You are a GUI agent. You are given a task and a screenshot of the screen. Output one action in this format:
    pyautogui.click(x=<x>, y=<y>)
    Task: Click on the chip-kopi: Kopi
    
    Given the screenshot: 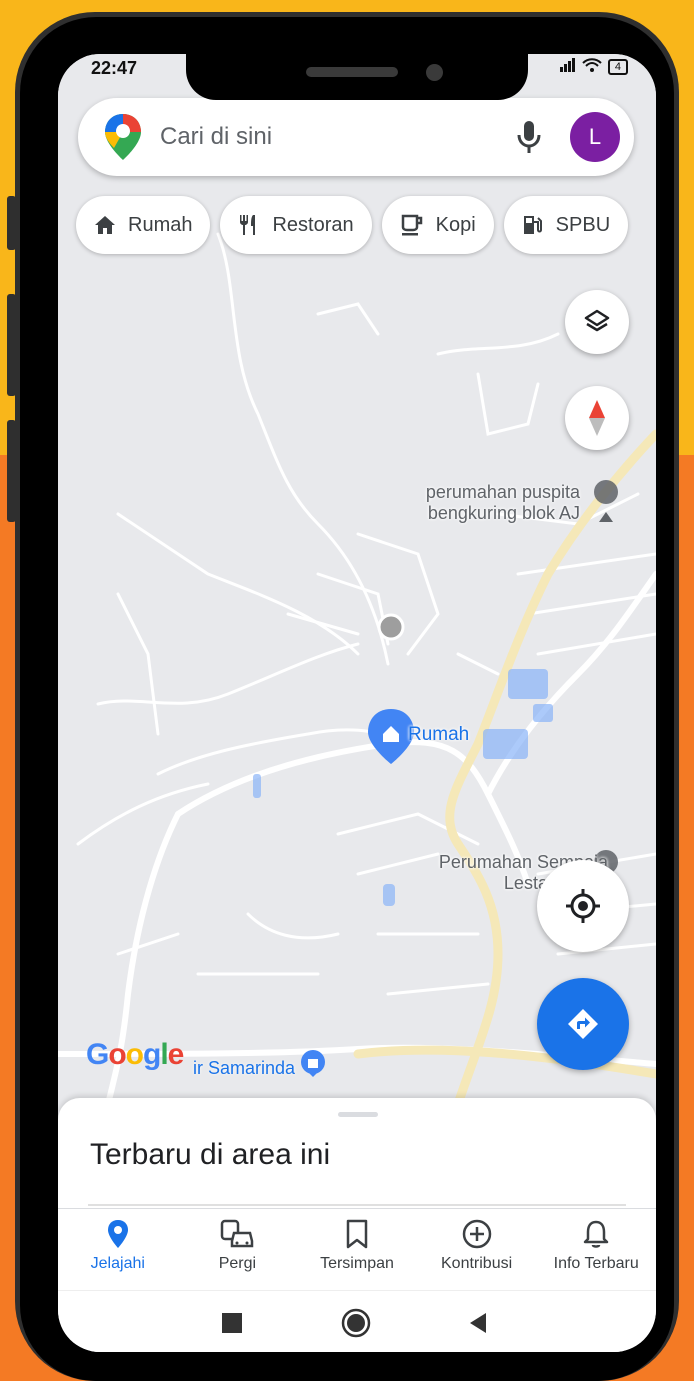 What is the action you would take?
    pyautogui.click(x=437, y=225)
    